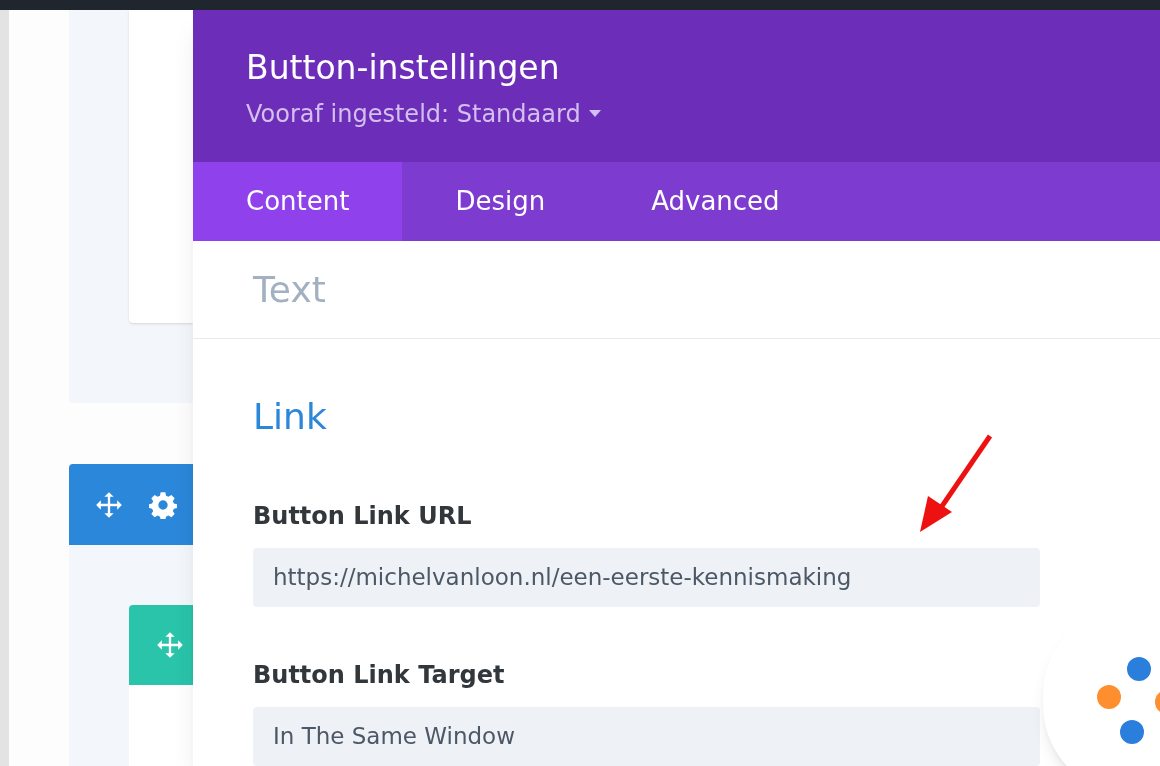 This screenshot has height=766, width=1160. What do you see at coordinates (646, 736) in the screenshot?
I see `input-field: In The Same Window` at bounding box center [646, 736].